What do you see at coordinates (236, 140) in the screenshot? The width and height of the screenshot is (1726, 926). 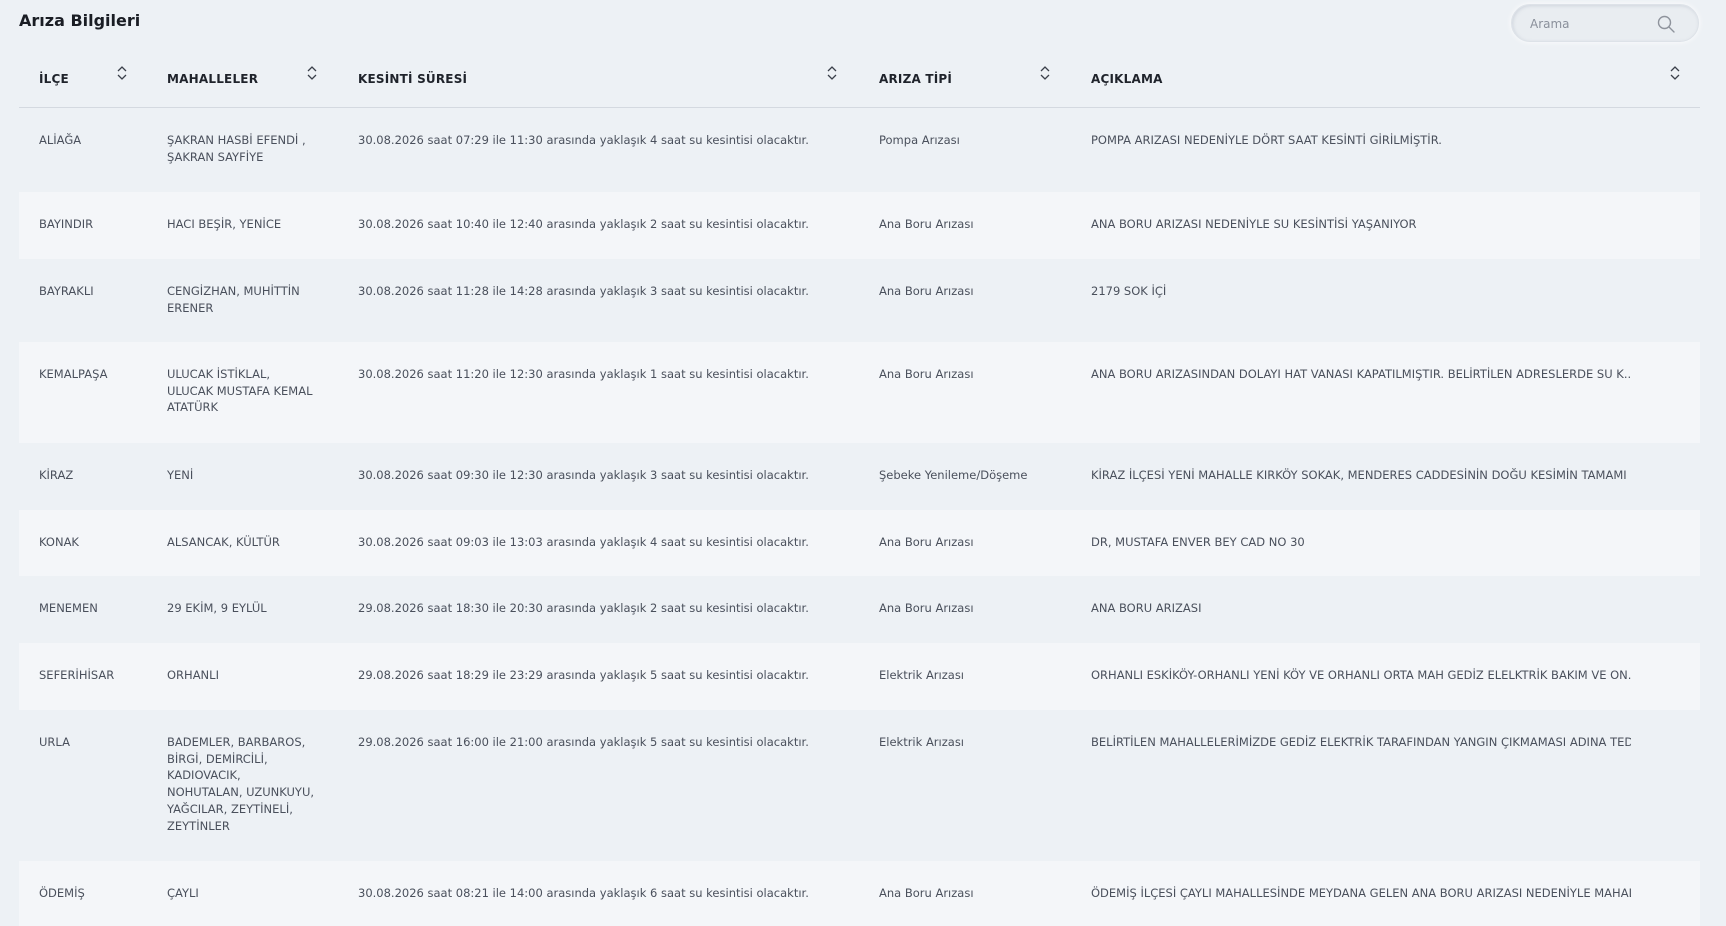 I see `mahalle-line: ŞAKRAN HASBİ EFENDİ ,` at bounding box center [236, 140].